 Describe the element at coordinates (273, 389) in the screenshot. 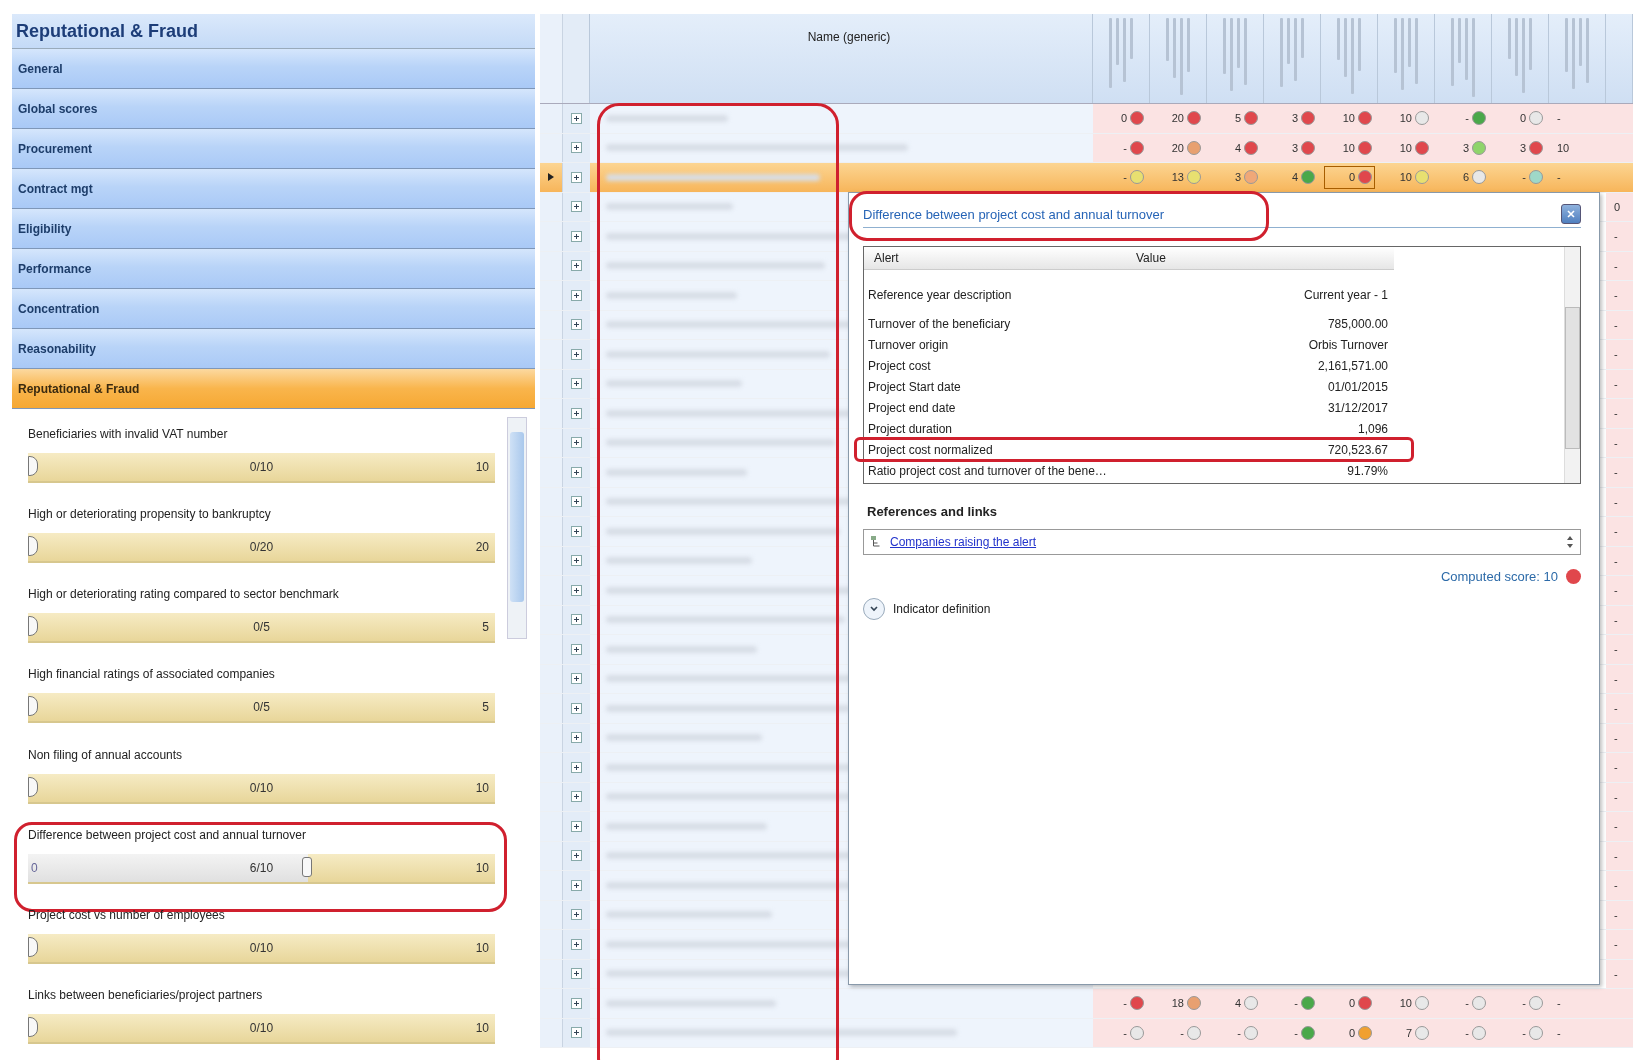

I see `category-tab: Reputational & Fraud` at that location.